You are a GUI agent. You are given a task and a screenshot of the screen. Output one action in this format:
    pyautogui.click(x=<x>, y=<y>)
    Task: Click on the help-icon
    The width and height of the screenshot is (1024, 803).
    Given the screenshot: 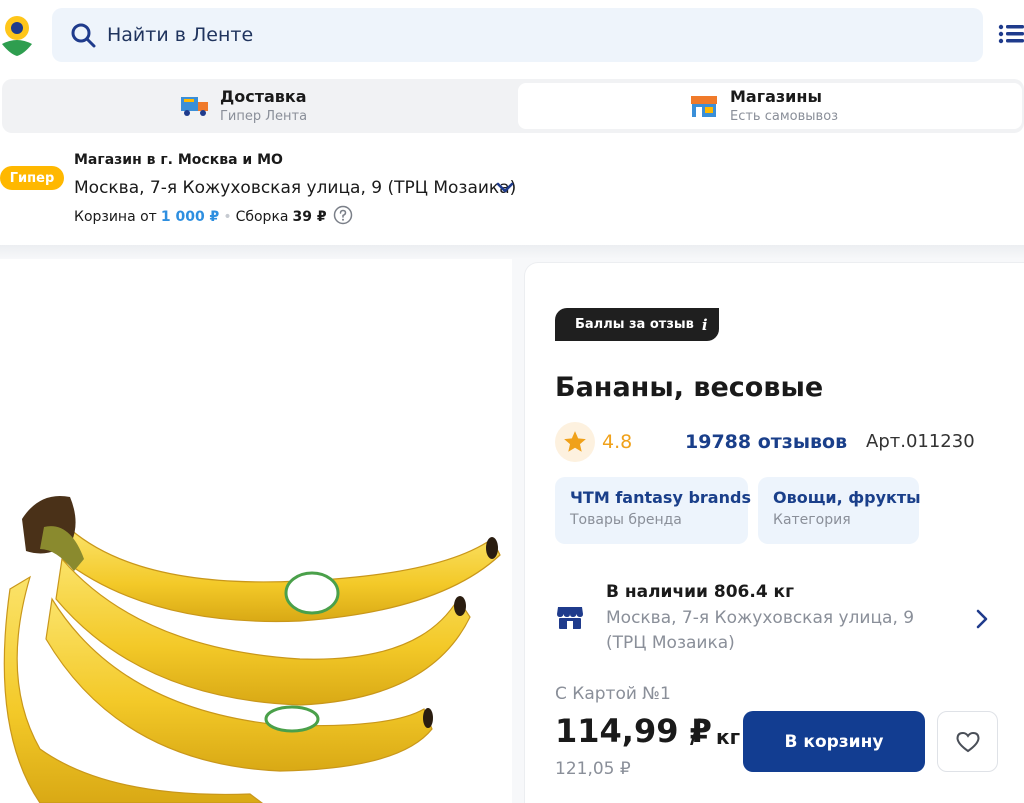 What is the action you would take?
    pyautogui.click(x=343, y=217)
    